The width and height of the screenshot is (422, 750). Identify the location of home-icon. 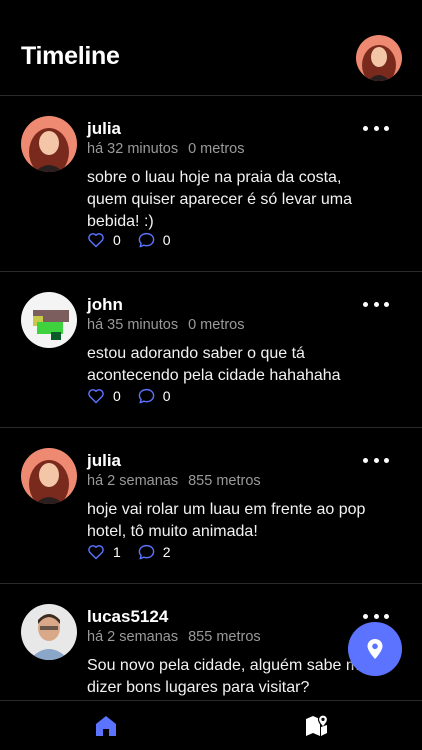
(106, 726).